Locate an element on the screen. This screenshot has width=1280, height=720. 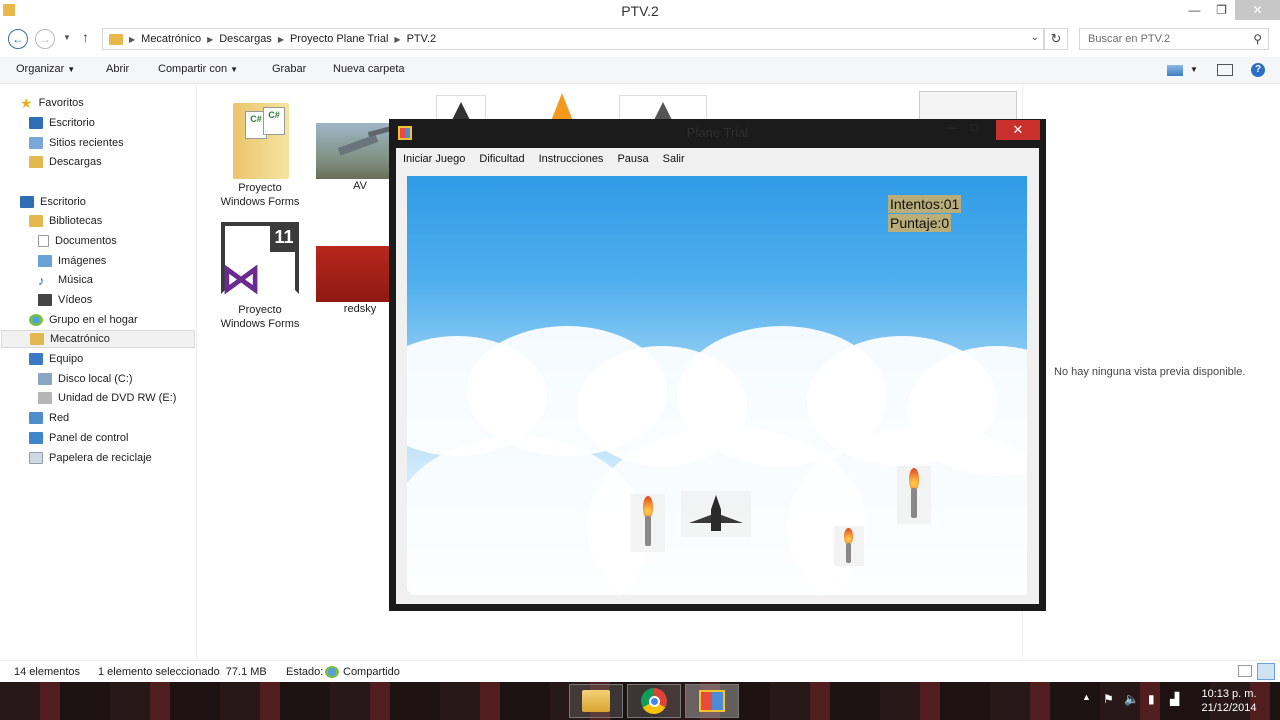
nav-label: Red is located at coordinates (59, 418).